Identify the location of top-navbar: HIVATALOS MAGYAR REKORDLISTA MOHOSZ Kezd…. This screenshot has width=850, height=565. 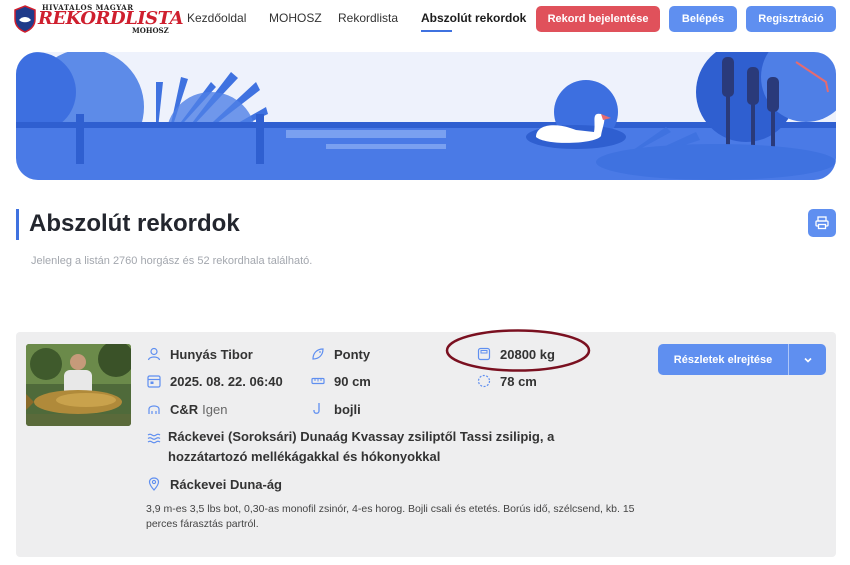
(425, 19).